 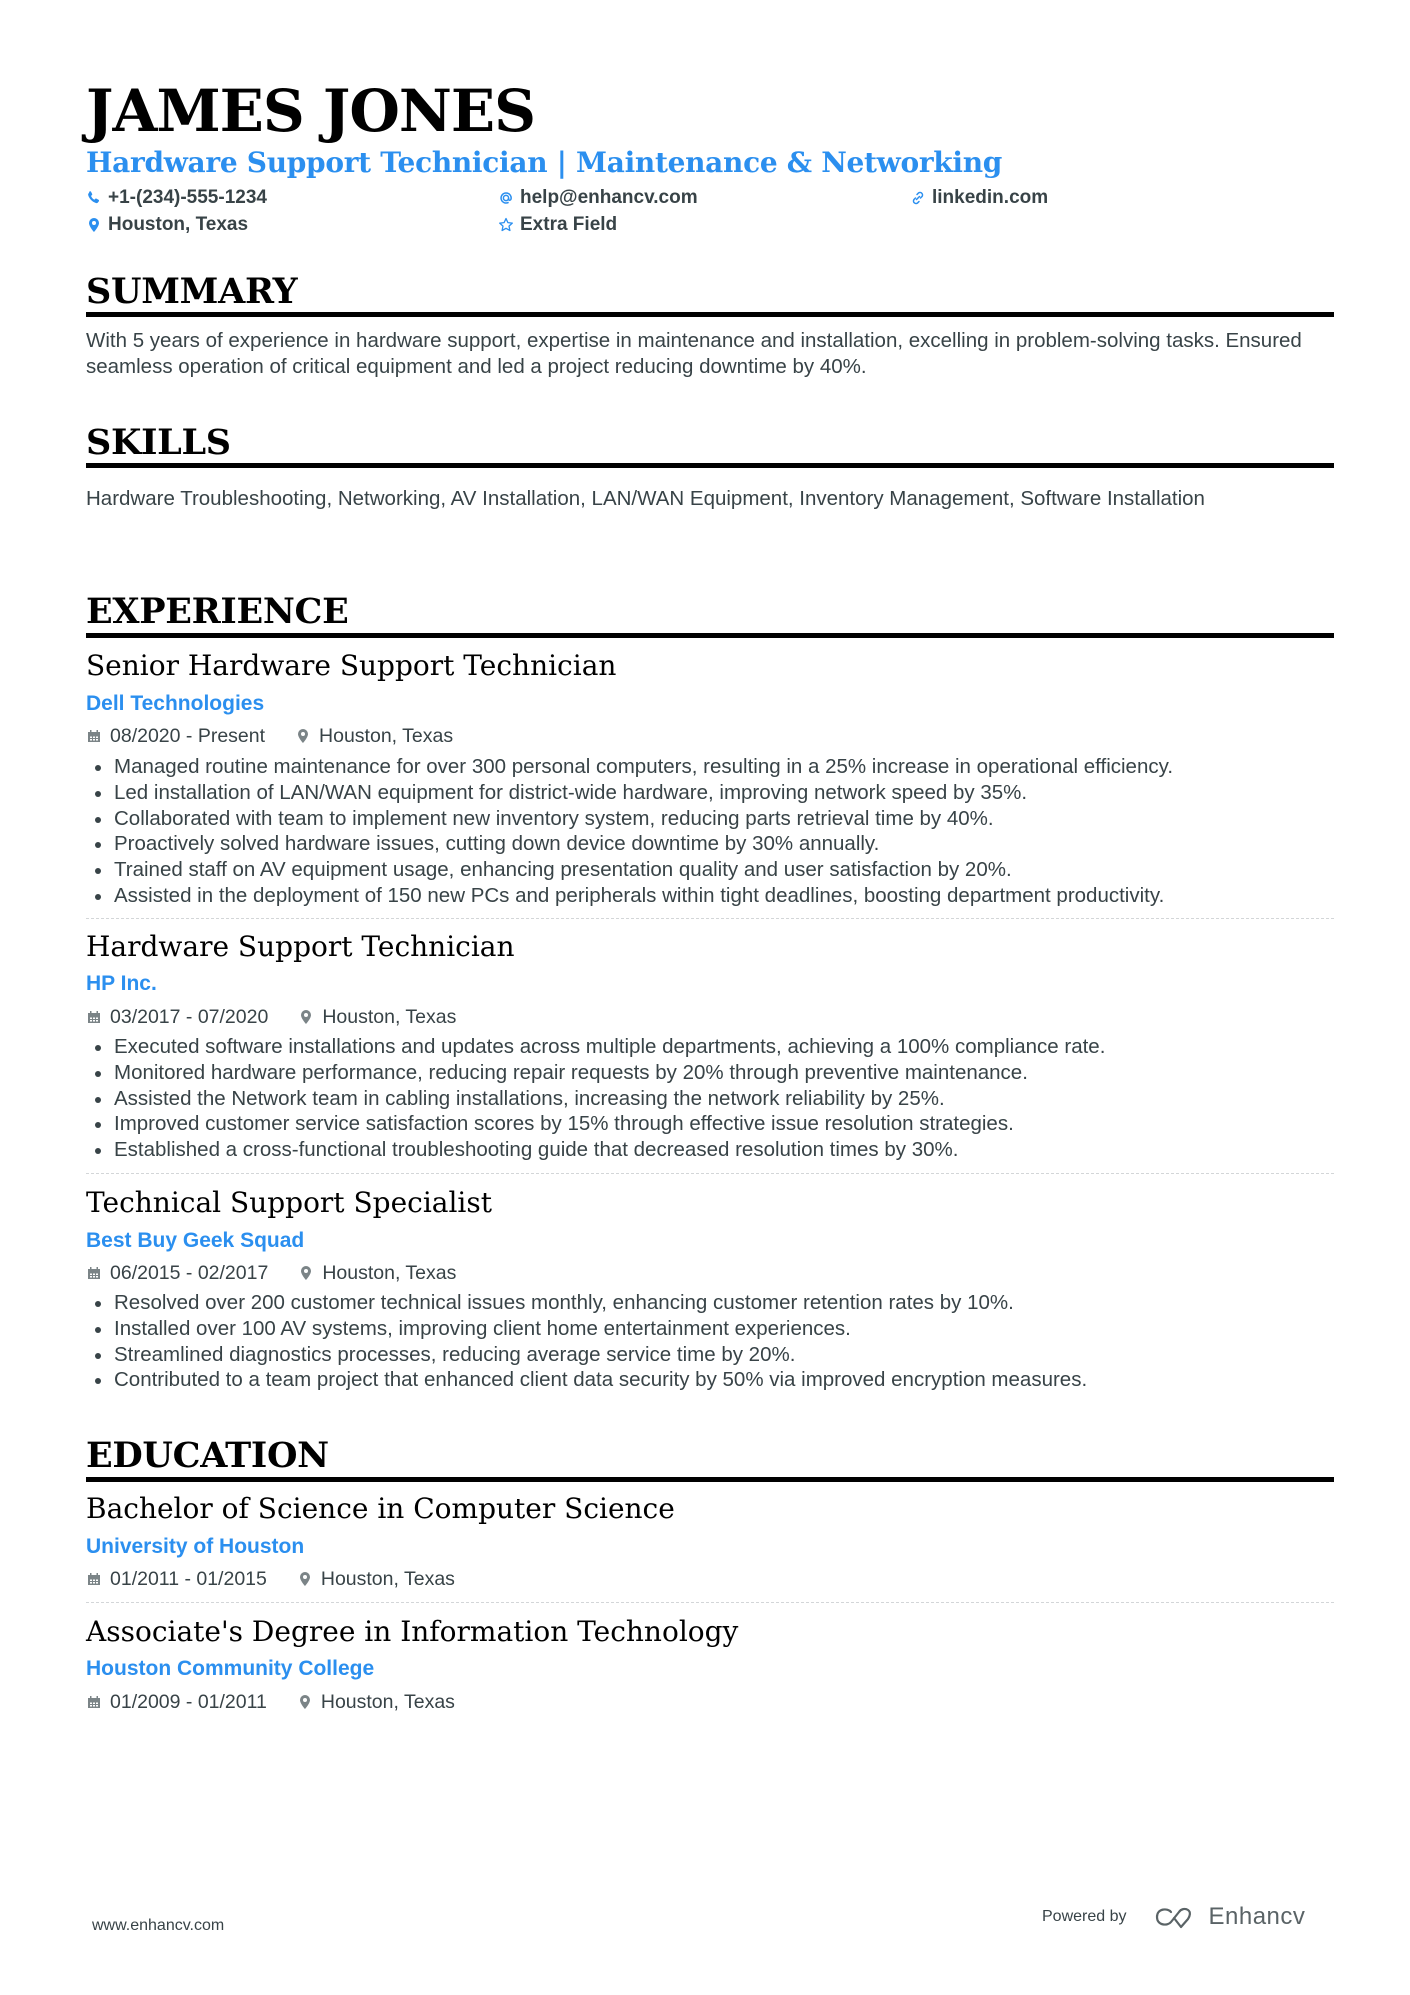 I want to click on contact-phone: +1-(234)-555-1234, so click(x=176, y=198).